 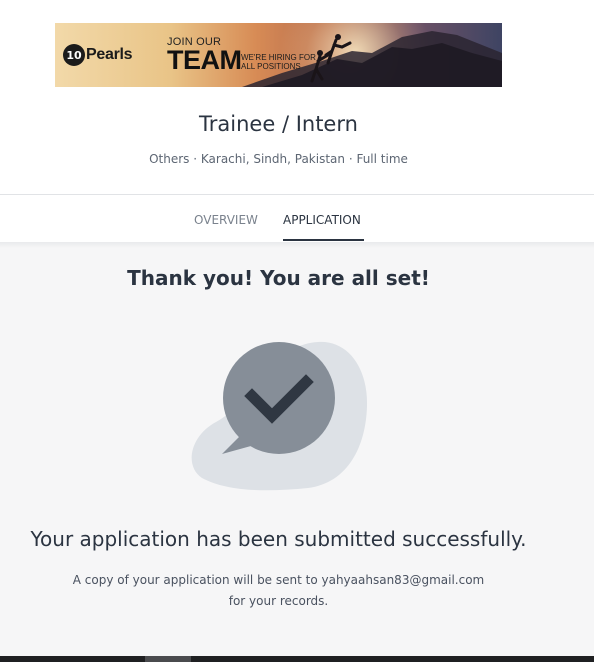 What do you see at coordinates (278, 124) in the screenshot?
I see `job-title: Trainee / Intern` at bounding box center [278, 124].